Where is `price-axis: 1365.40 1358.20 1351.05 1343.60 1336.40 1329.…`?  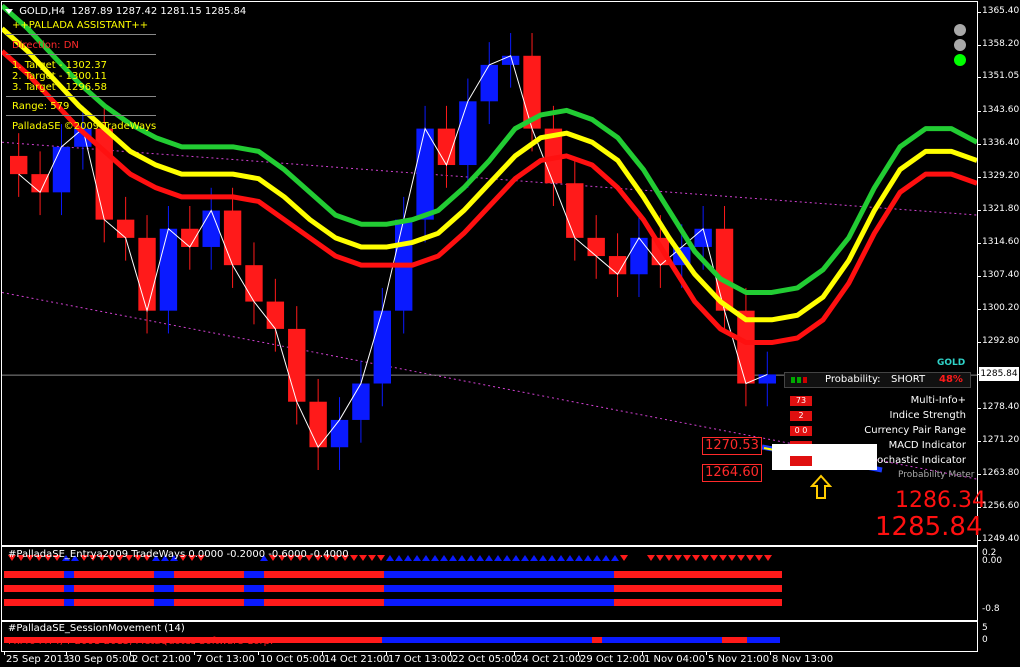
price-axis: 1365.40 1358.20 1351.05 1343.60 1336.40 1329.… is located at coordinates (999, 272).